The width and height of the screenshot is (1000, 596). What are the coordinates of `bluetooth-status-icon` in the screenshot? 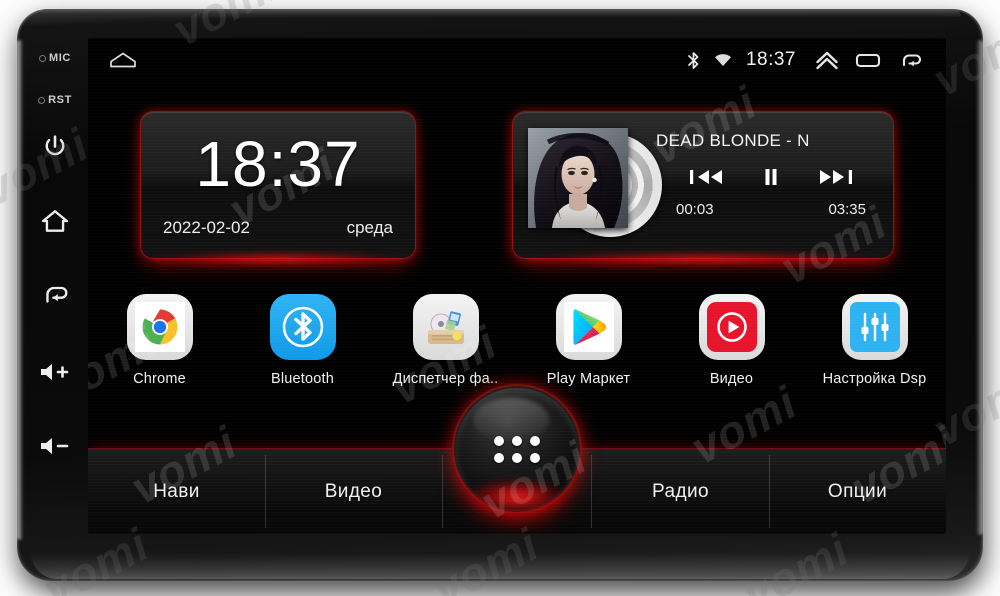 It's located at (693, 60).